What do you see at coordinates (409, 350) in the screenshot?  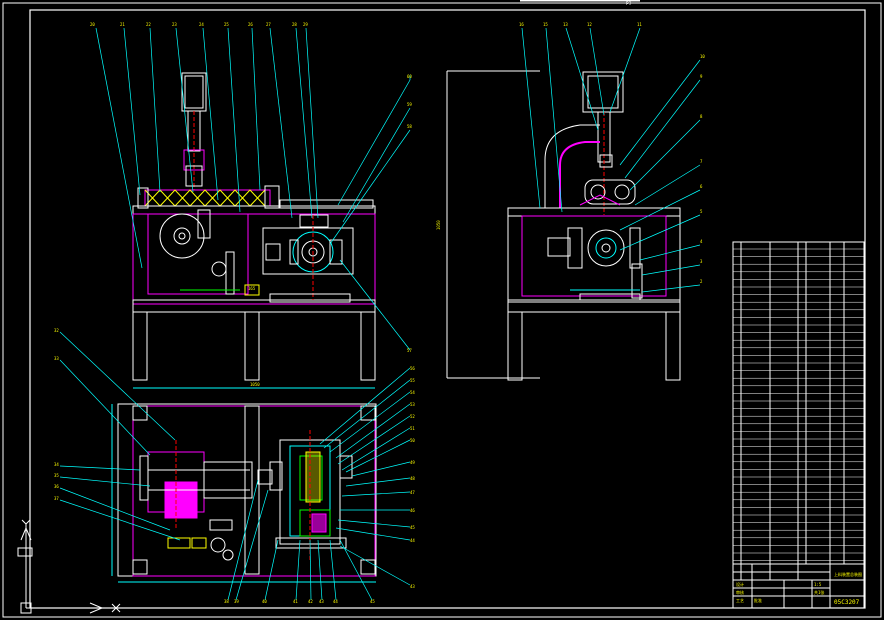 I see `svg-text: 57` at bounding box center [409, 350].